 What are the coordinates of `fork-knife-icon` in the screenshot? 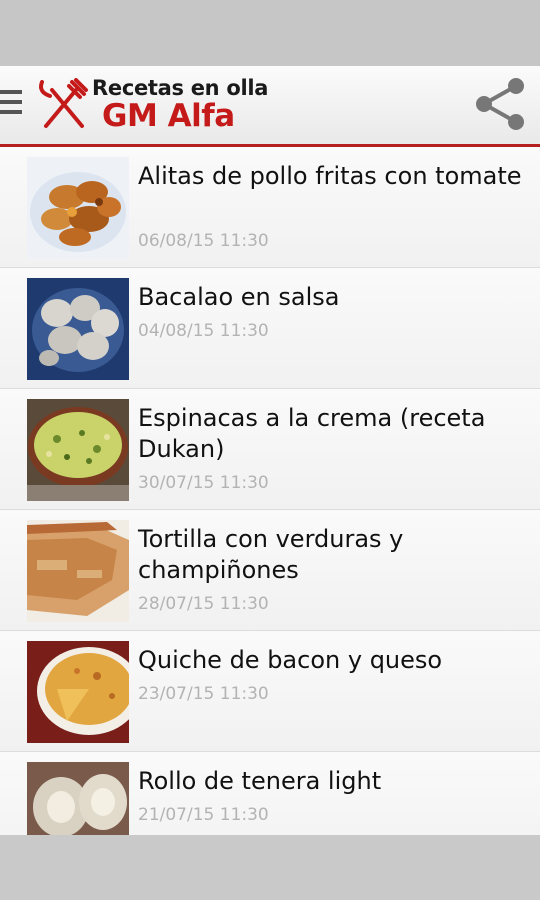 It's located at (63, 103).